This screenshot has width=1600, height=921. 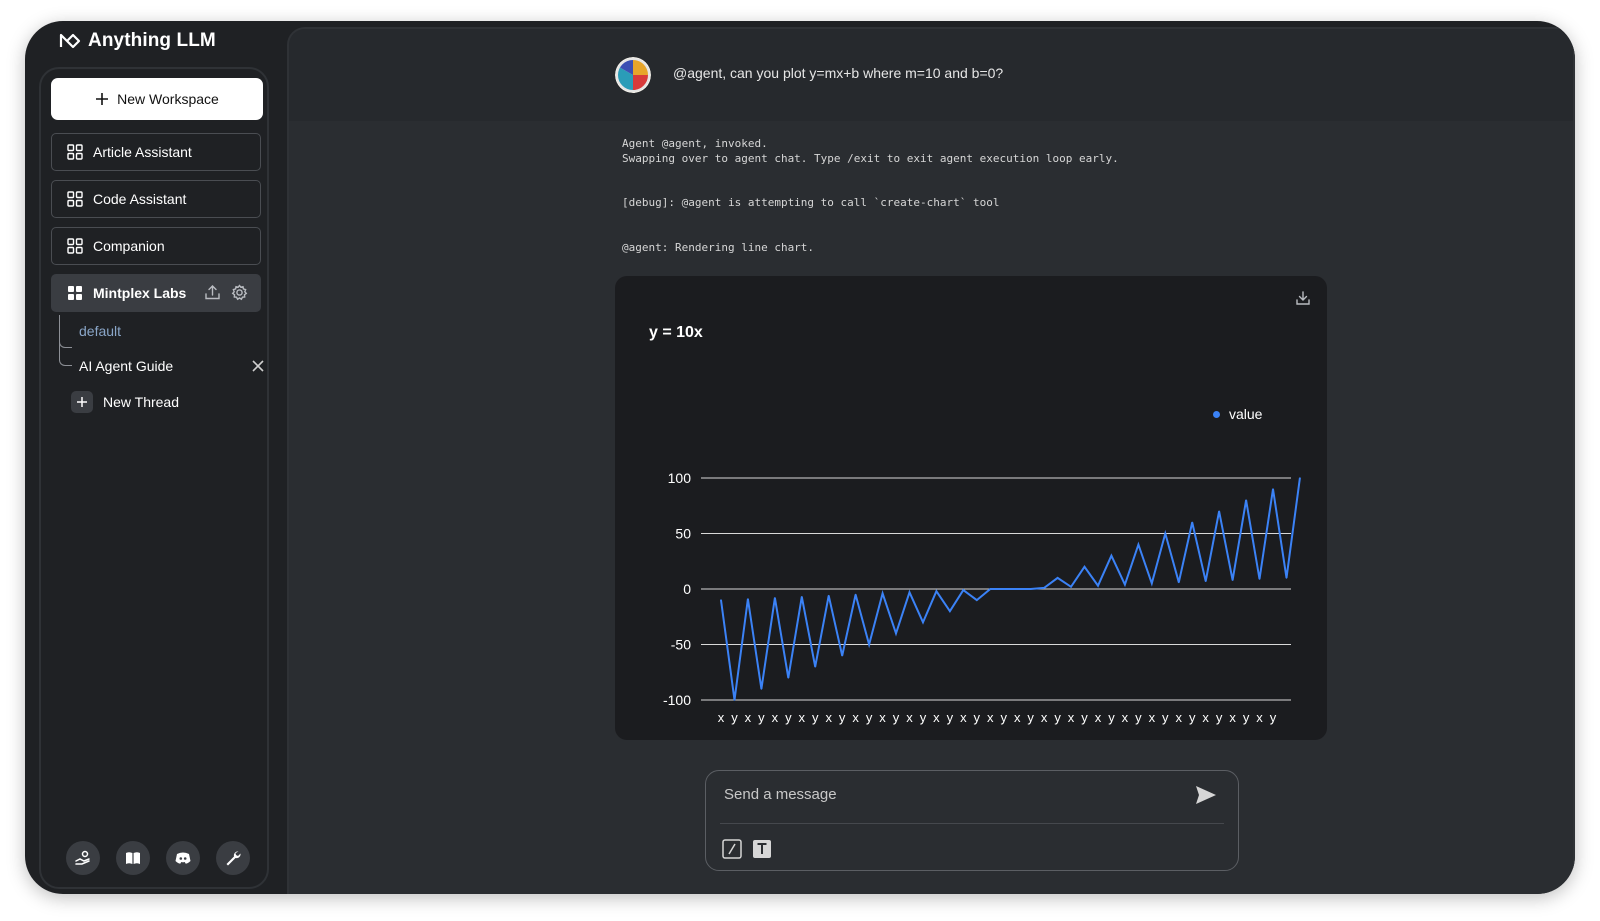 I want to click on upload-icon, so click(x=212, y=292).